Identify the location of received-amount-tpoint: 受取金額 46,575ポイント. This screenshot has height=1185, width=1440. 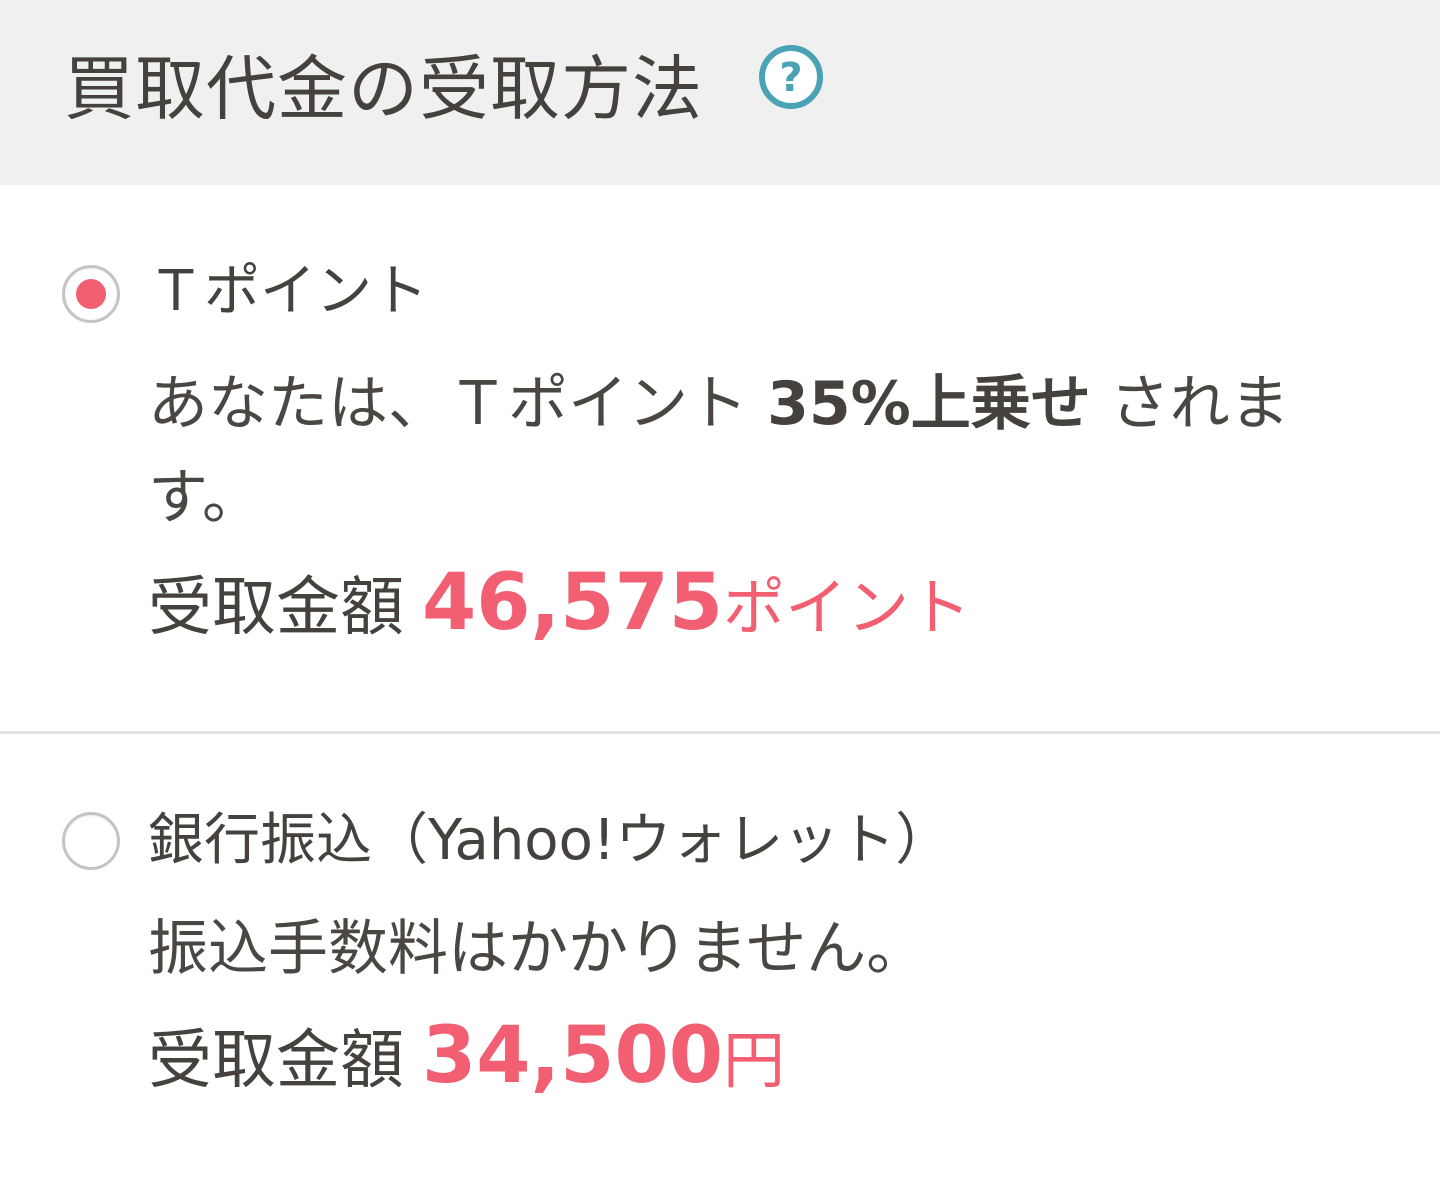
(559, 607).